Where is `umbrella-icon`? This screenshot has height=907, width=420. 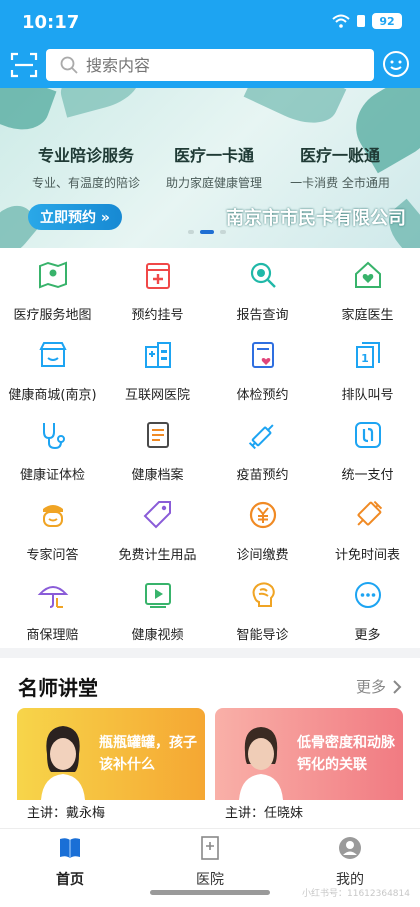 umbrella-icon is located at coordinates (52, 597).